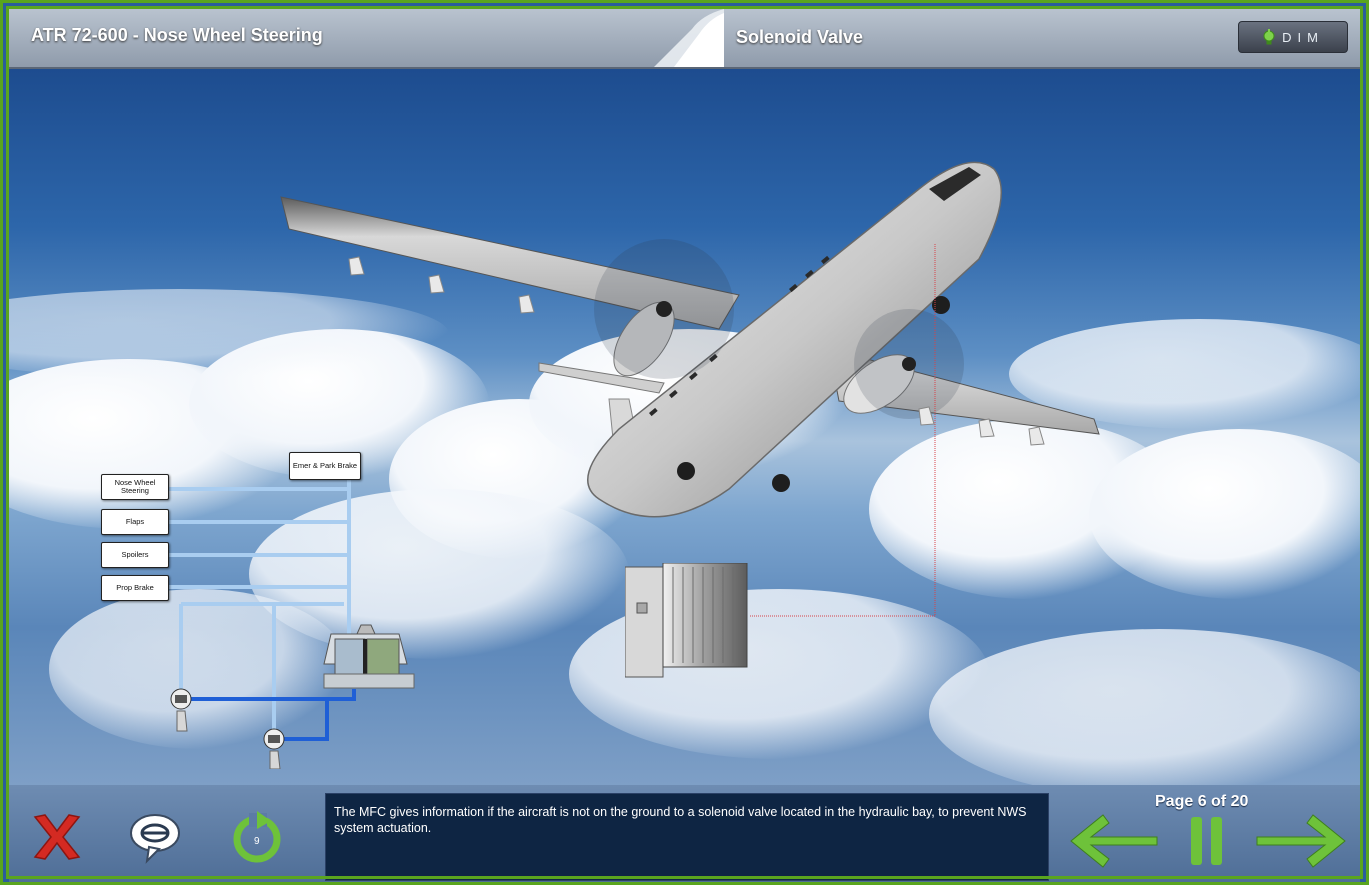 The width and height of the screenshot is (1369, 885). Describe the element at coordinates (1269, 37) in the screenshot. I see `bulb-icon` at that location.